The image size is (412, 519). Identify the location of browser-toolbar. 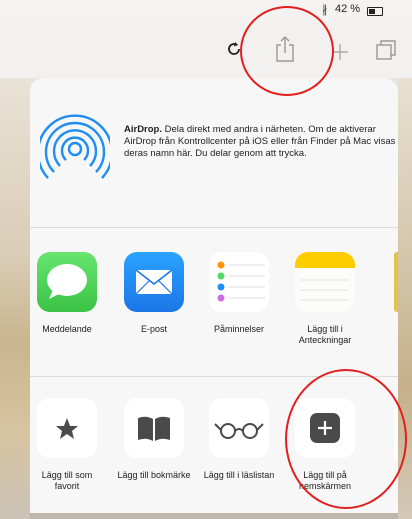
(206, 50).